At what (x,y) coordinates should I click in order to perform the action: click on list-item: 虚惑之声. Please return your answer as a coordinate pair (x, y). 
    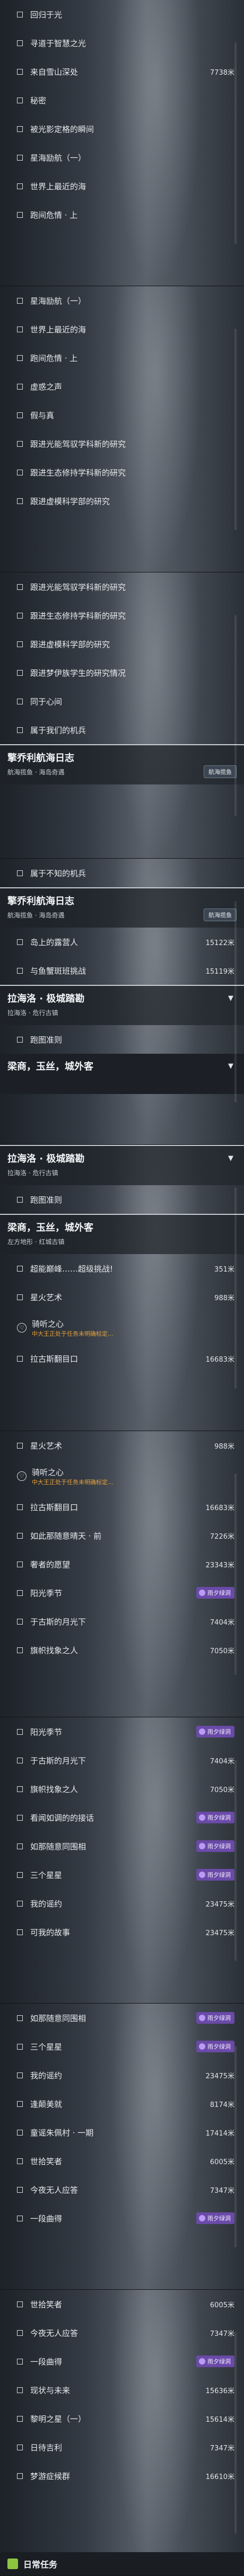
    Looking at the image, I should click on (122, 386).